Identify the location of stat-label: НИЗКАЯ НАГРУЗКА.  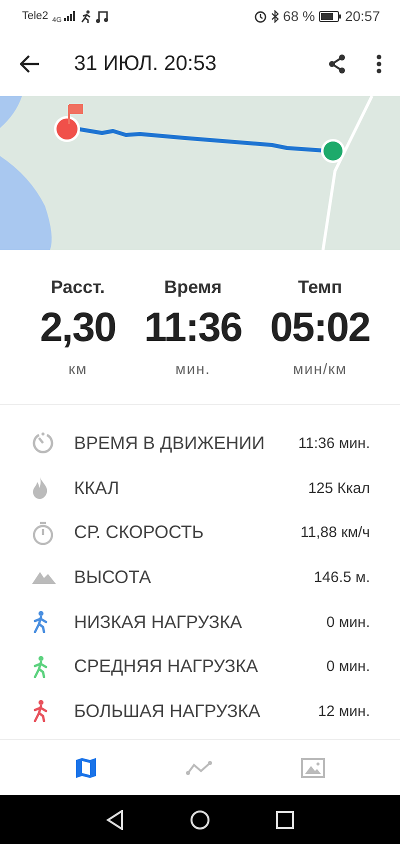
(159, 622).